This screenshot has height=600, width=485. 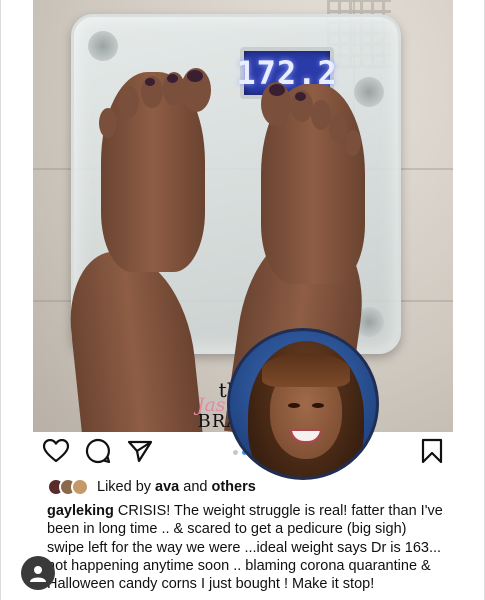 What do you see at coordinates (432, 451) in the screenshot?
I see `bookmark-icon` at bounding box center [432, 451].